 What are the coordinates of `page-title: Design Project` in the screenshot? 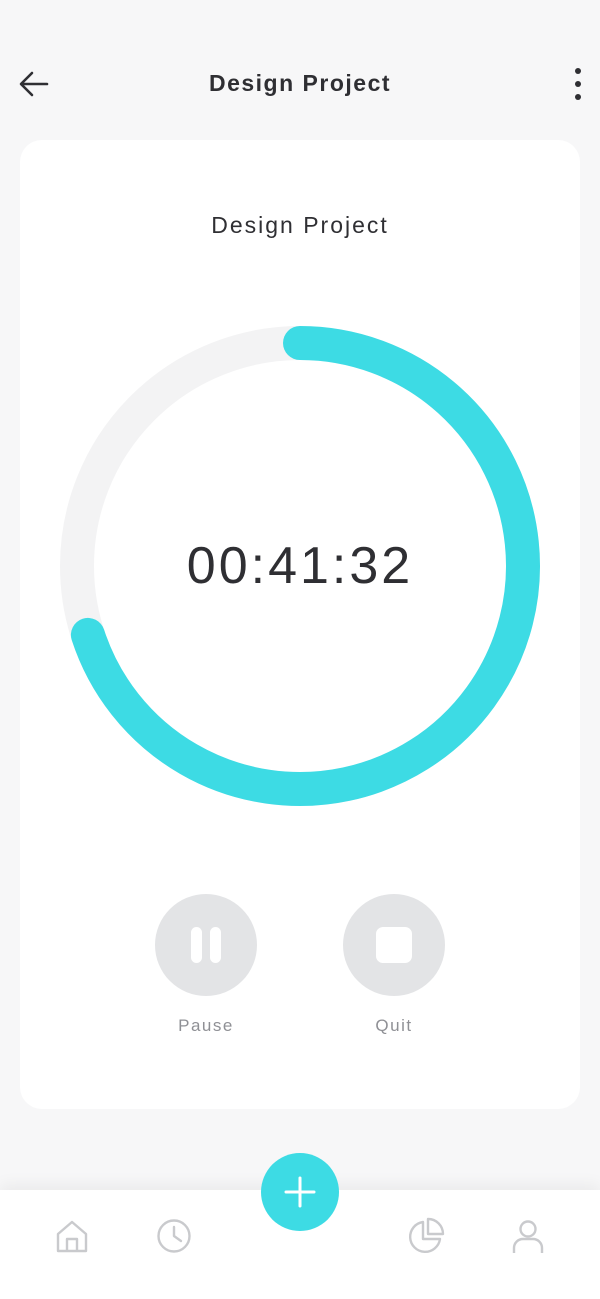 It's located at (300, 83).